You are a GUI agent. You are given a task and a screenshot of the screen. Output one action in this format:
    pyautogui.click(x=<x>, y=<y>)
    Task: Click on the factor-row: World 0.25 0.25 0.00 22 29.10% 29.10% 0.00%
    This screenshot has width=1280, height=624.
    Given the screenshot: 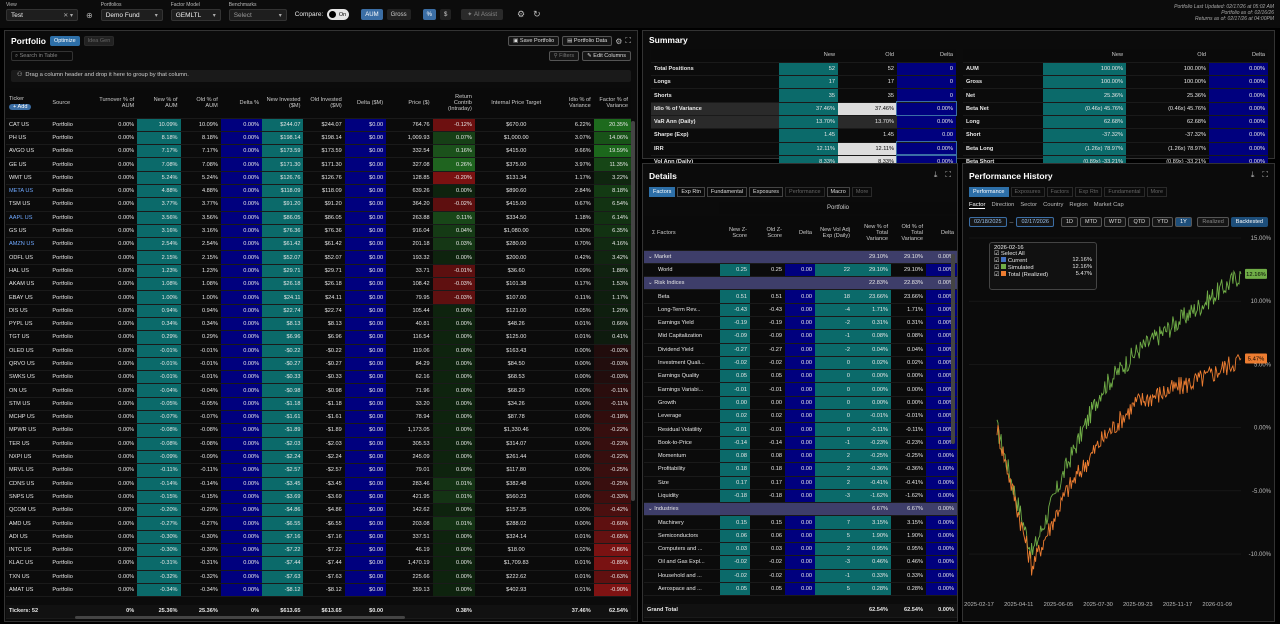 What is the action you would take?
    pyautogui.click(x=800, y=270)
    